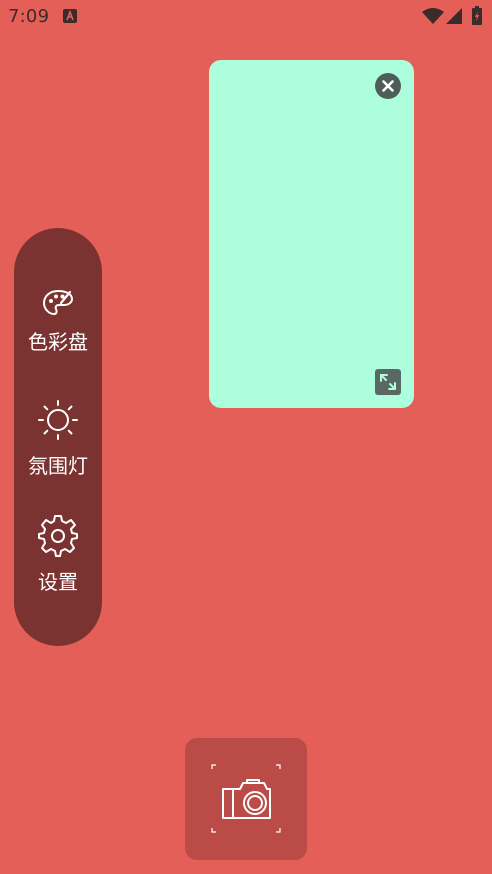  I want to click on expand-icon, so click(388, 382).